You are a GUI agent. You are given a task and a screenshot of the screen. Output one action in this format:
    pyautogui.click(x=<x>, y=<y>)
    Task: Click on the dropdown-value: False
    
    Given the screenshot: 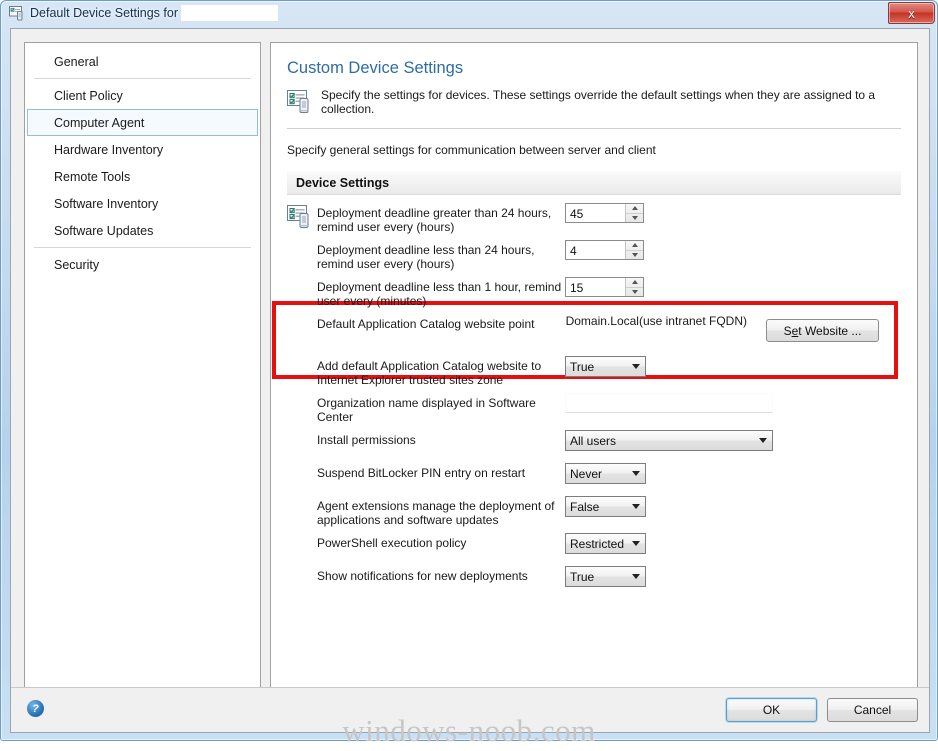 What is the action you would take?
    pyautogui.click(x=585, y=506)
    